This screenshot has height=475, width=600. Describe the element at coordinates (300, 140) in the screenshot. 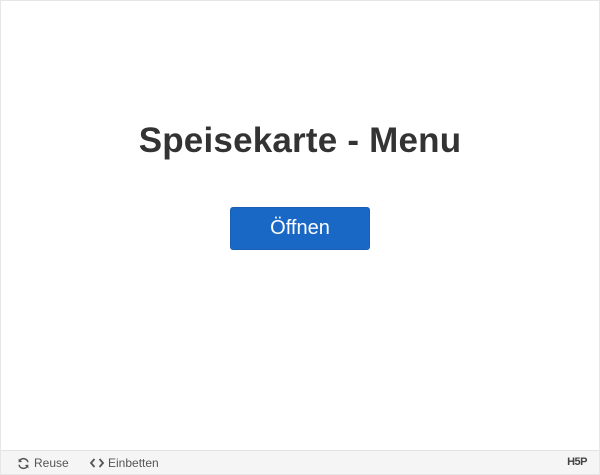

I see `page-title: Speisekarte - Menu` at that location.